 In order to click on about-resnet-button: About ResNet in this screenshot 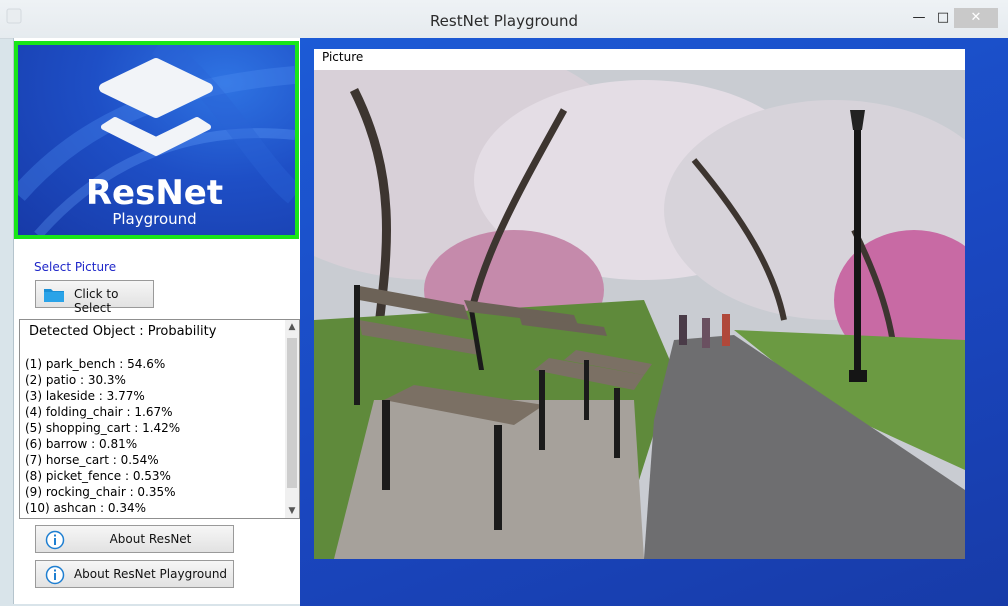, I will do `click(134, 539)`.